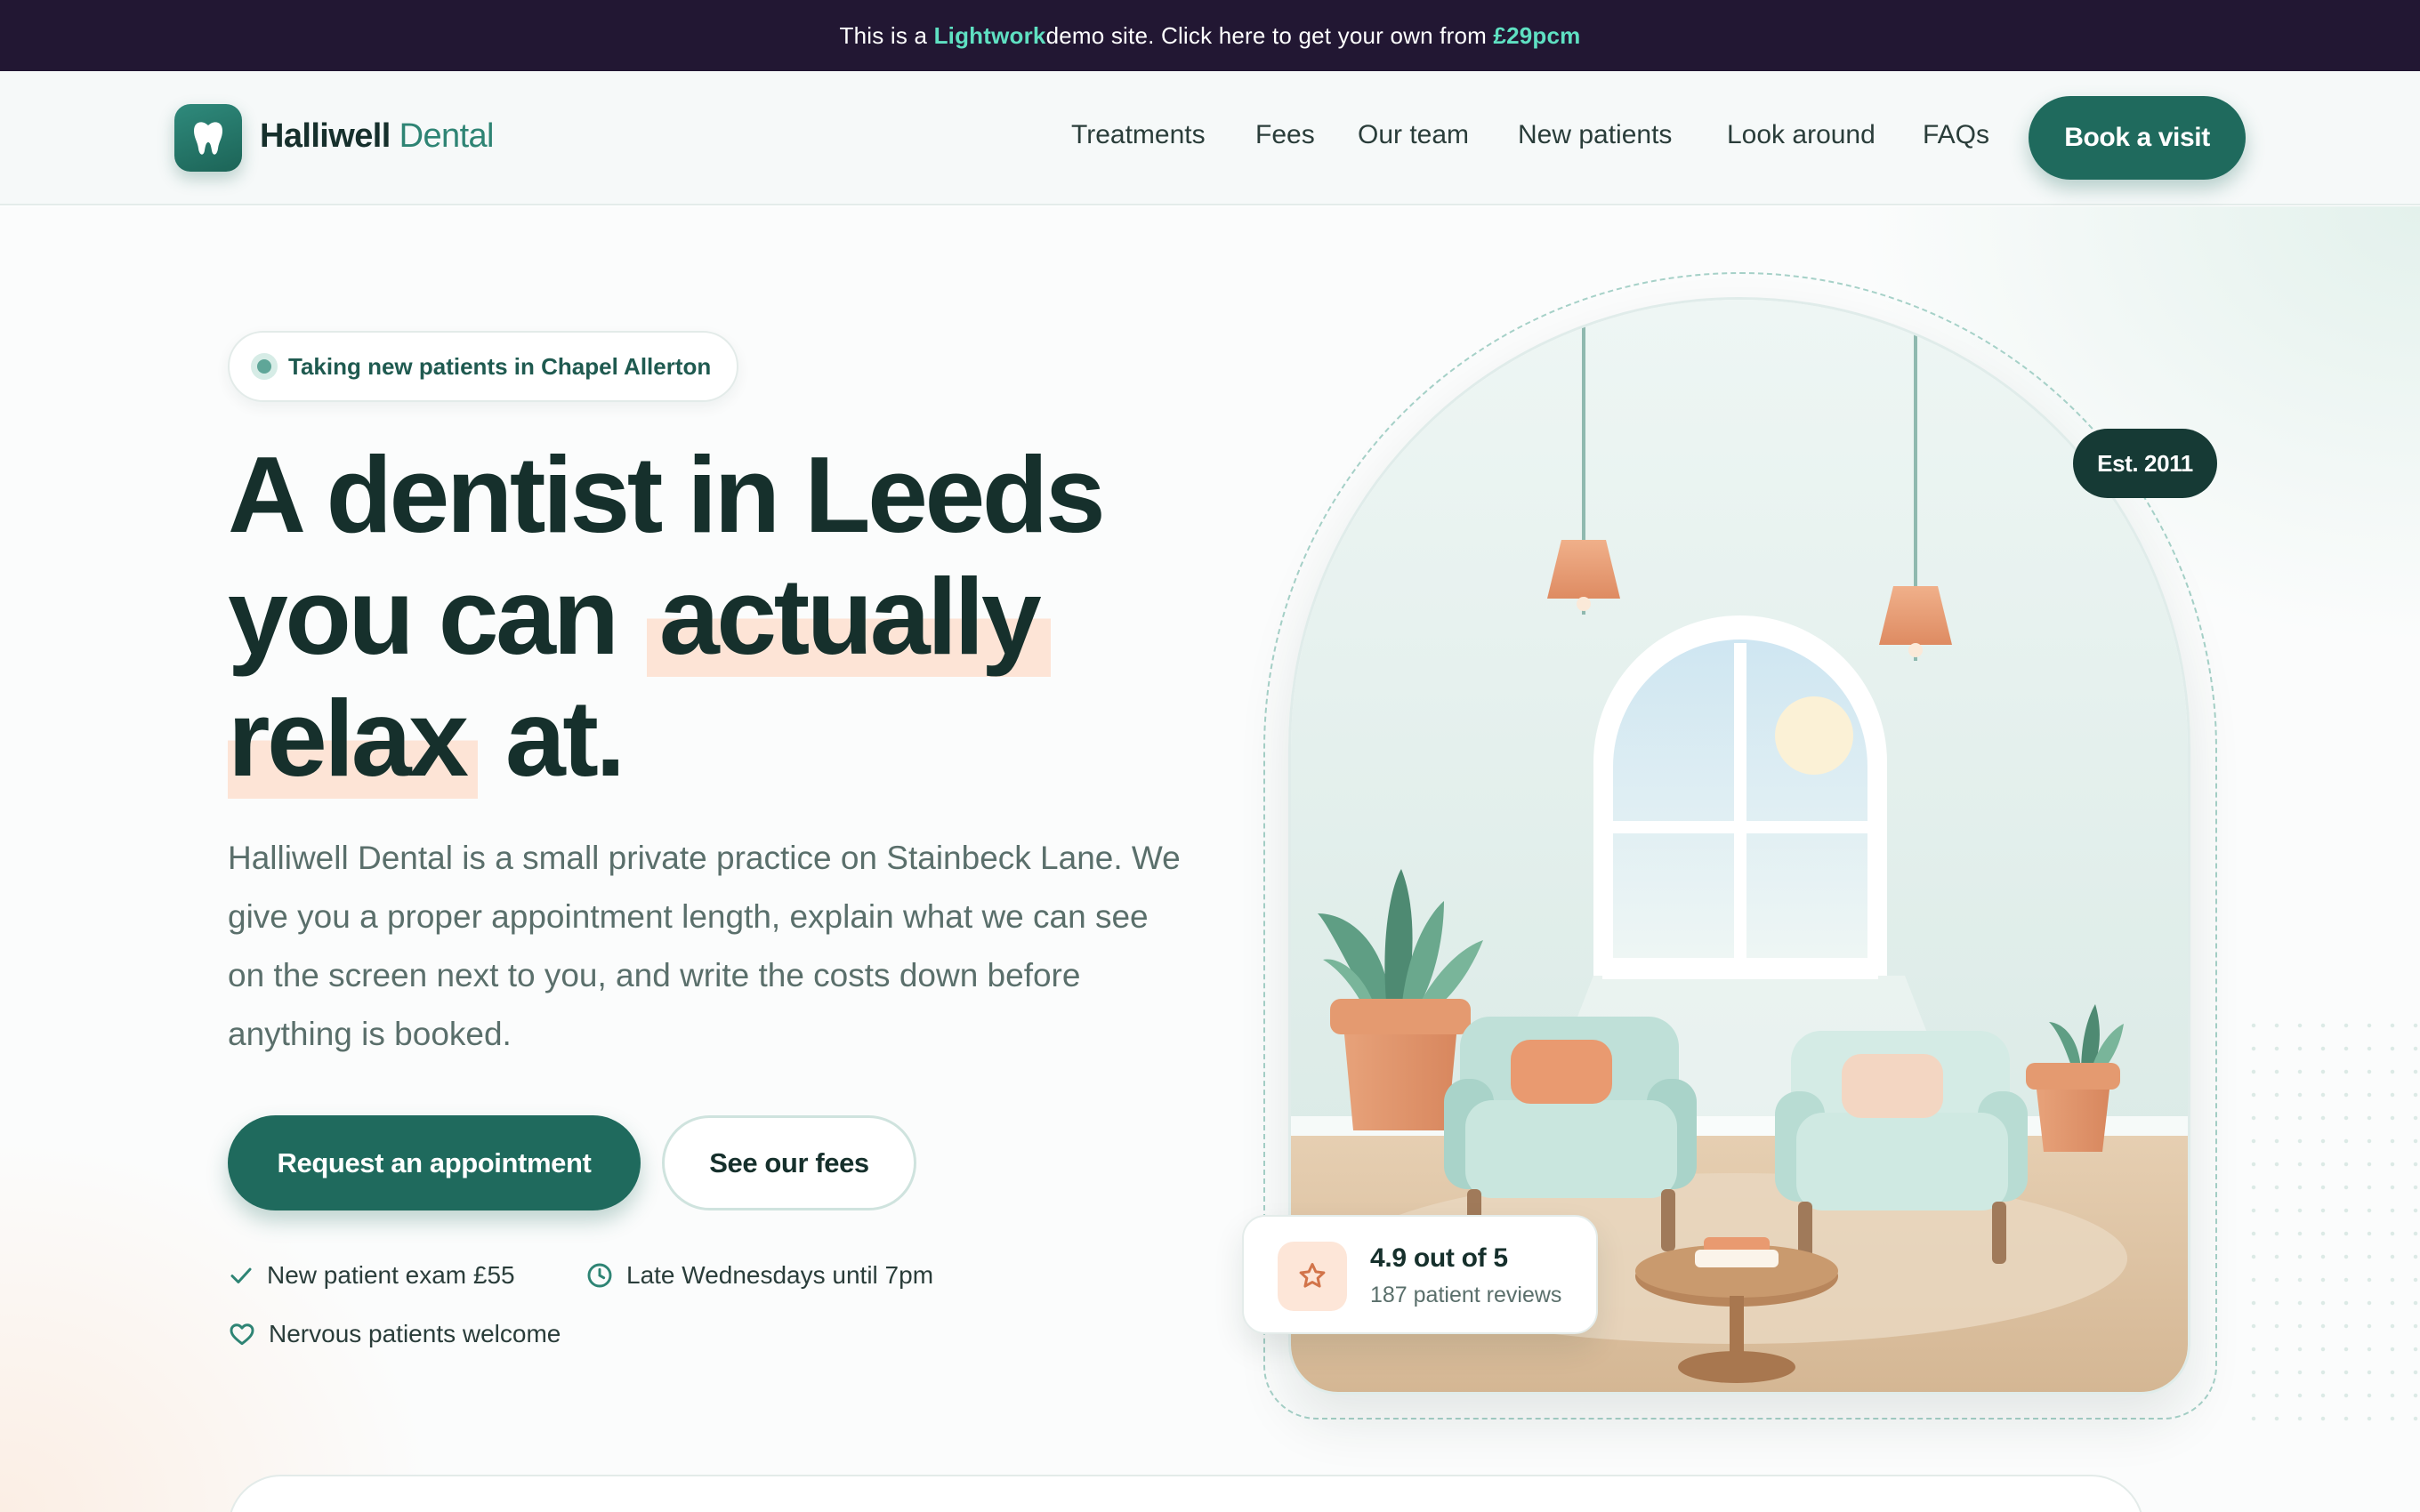 Image resolution: width=2420 pixels, height=1512 pixels. What do you see at coordinates (208, 138) in the screenshot?
I see `tooth-logo-icon` at bounding box center [208, 138].